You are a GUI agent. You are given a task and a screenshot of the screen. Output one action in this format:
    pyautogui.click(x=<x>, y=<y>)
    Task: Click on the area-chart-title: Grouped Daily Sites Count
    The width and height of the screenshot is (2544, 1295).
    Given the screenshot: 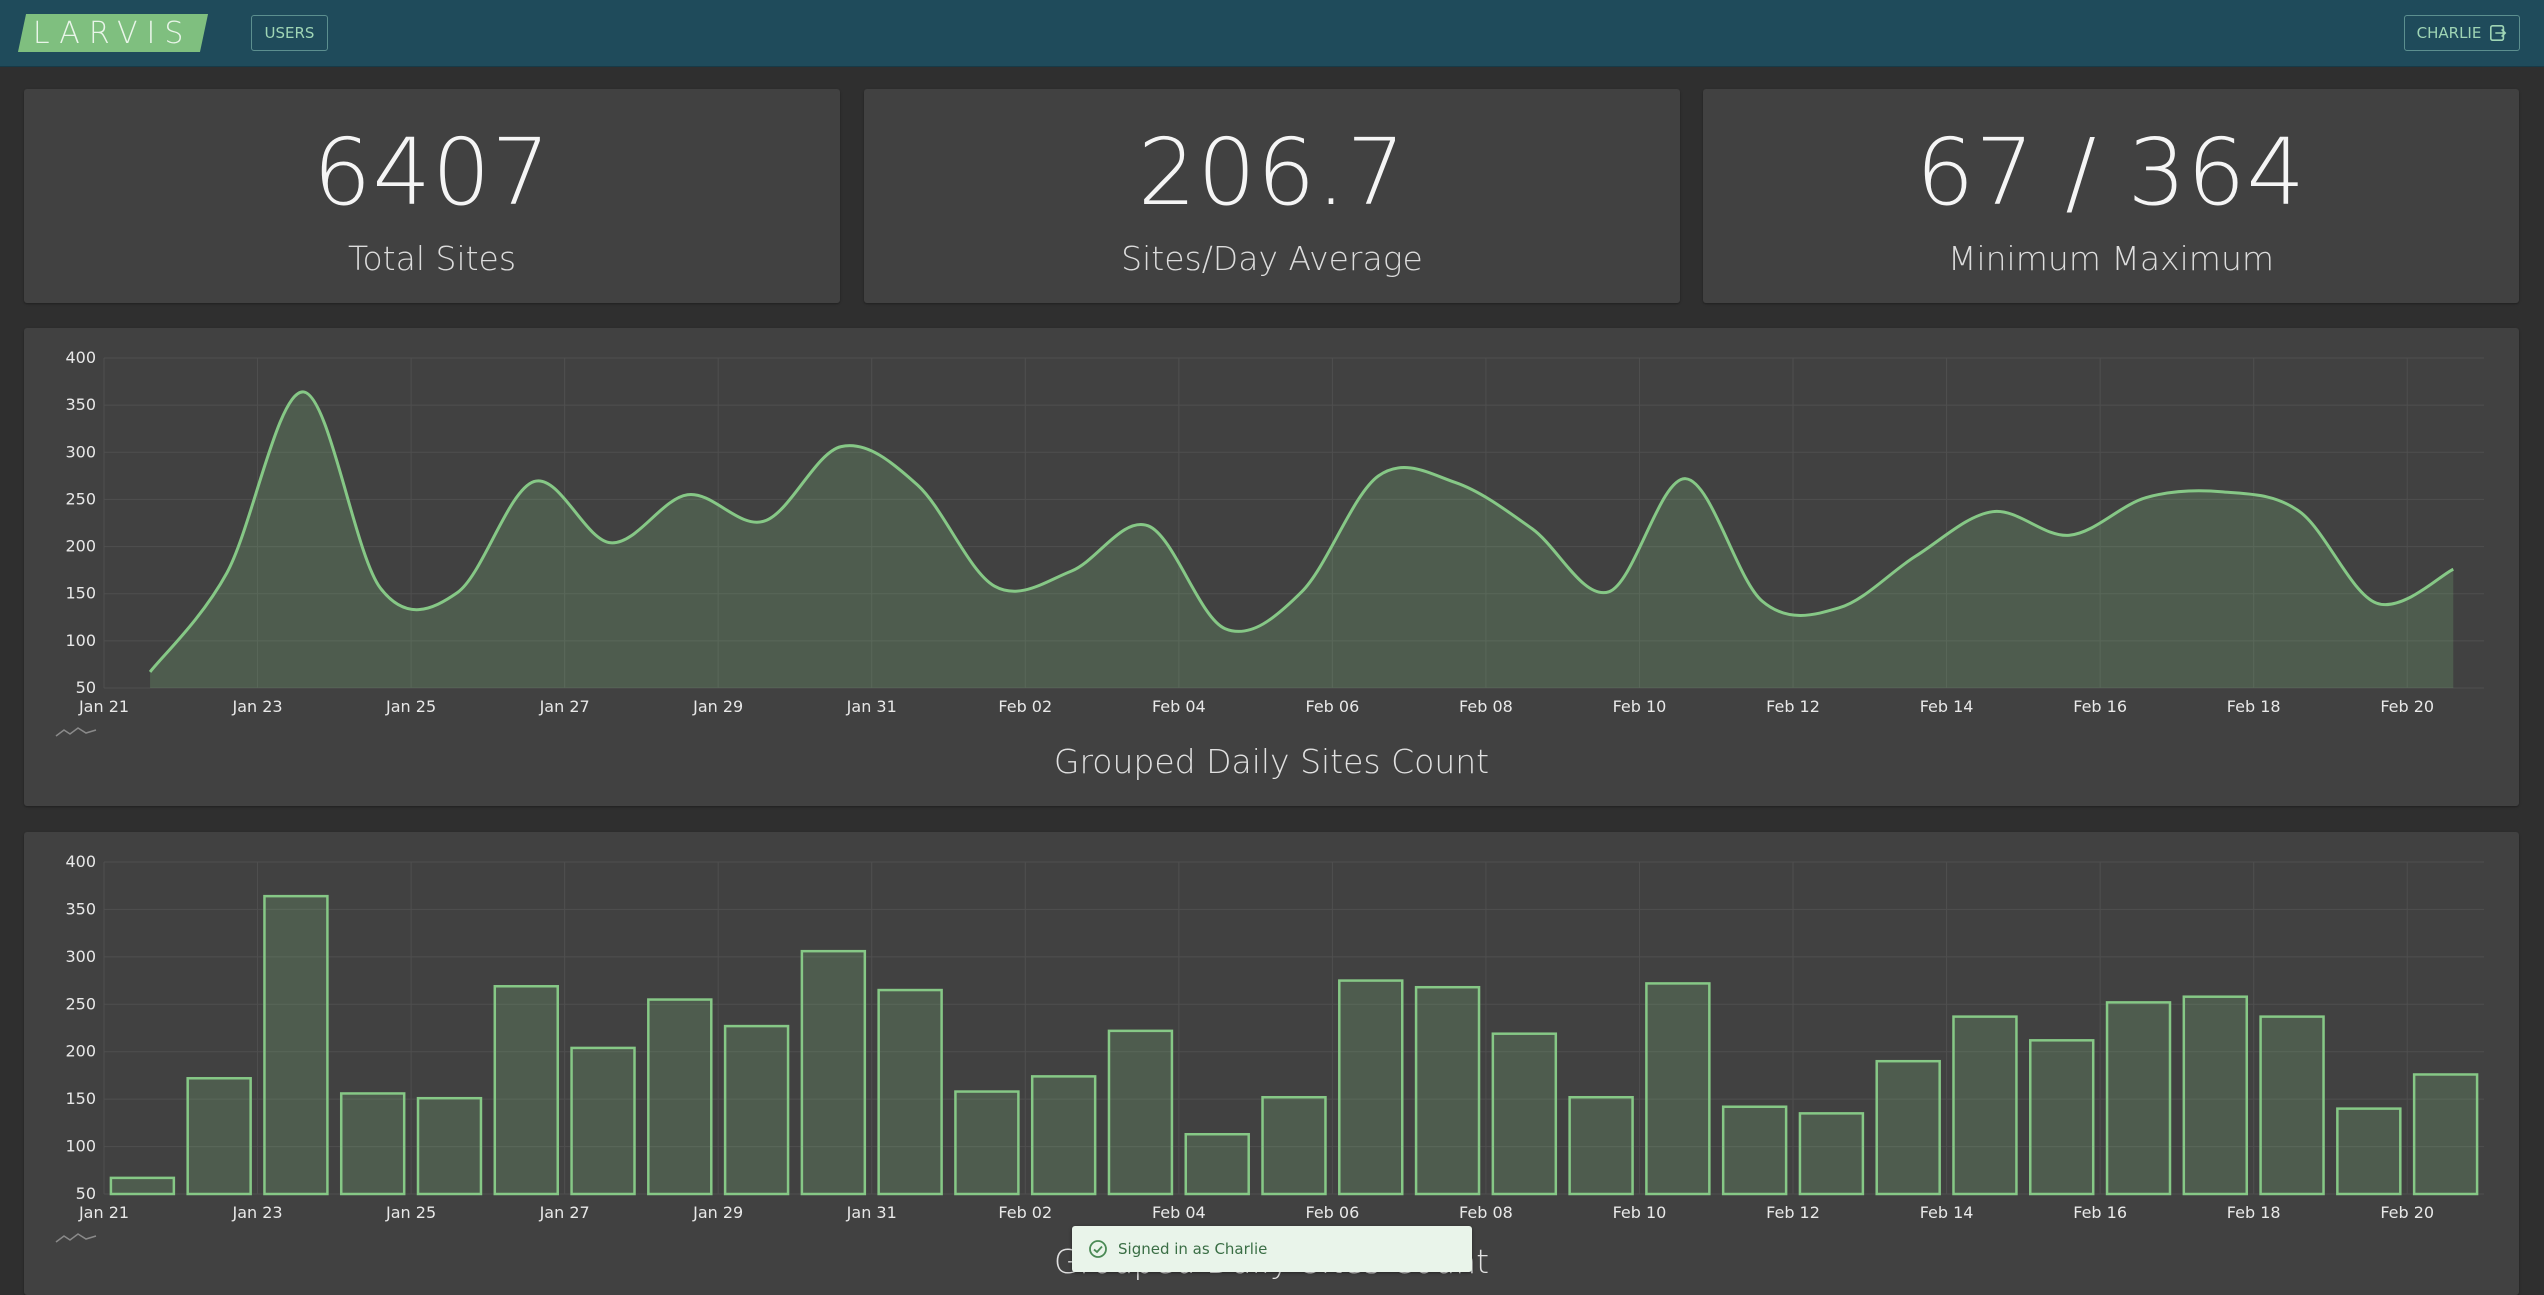 What is the action you would take?
    pyautogui.click(x=1271, y=761)
    